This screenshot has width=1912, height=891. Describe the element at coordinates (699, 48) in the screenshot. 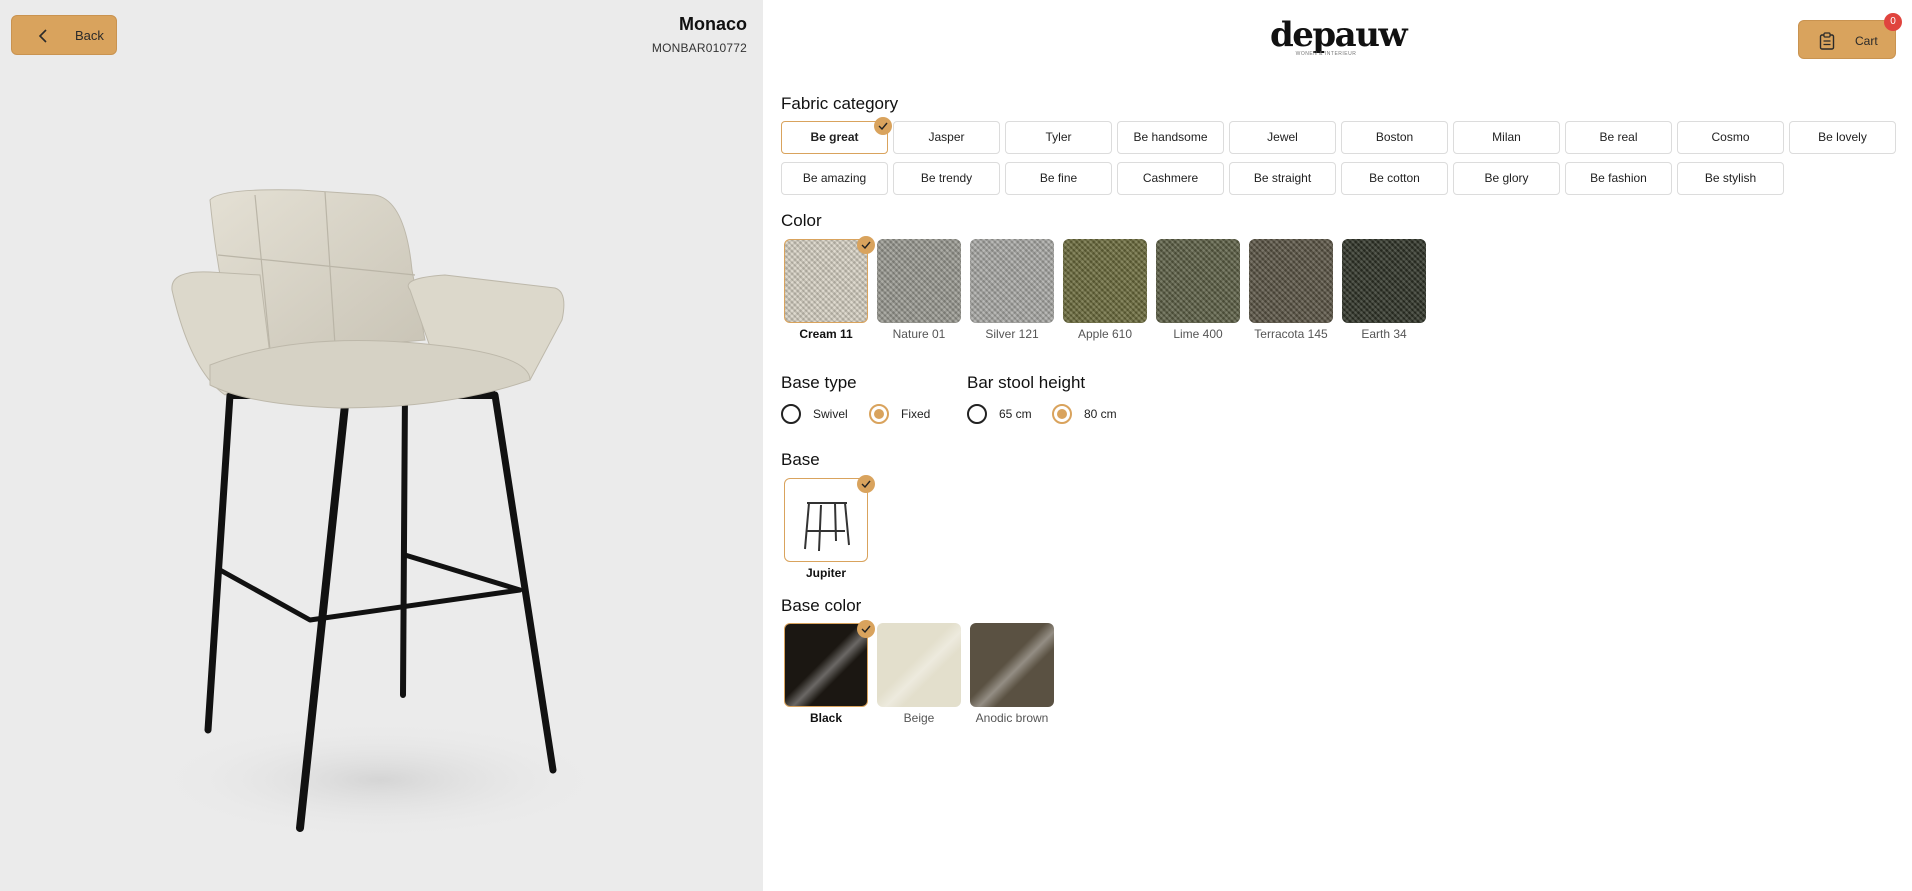

I see `product-sku: MONBAR010772` at that location.